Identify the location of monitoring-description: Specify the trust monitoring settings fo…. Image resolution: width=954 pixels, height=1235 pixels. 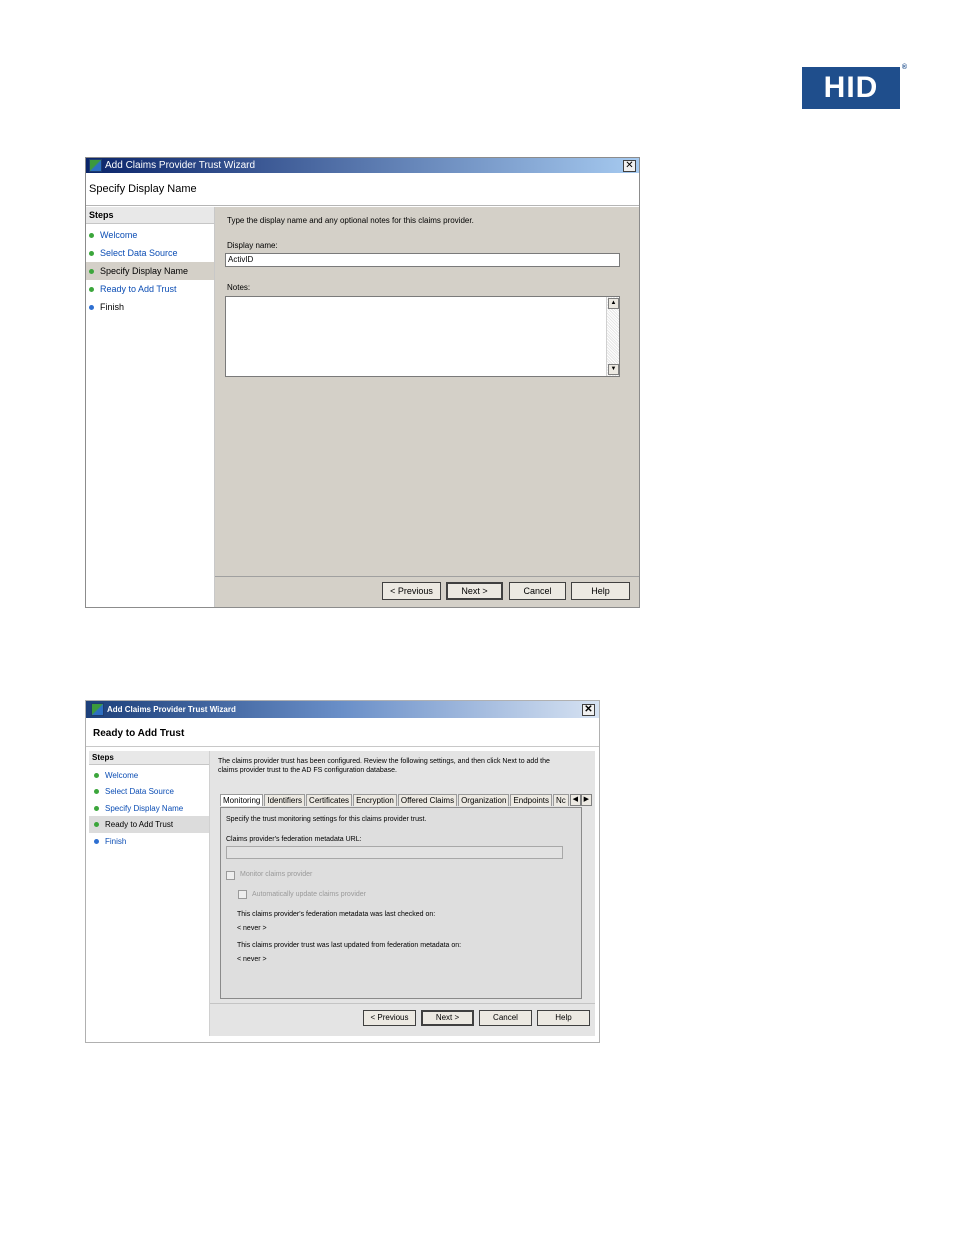
(326, 819).